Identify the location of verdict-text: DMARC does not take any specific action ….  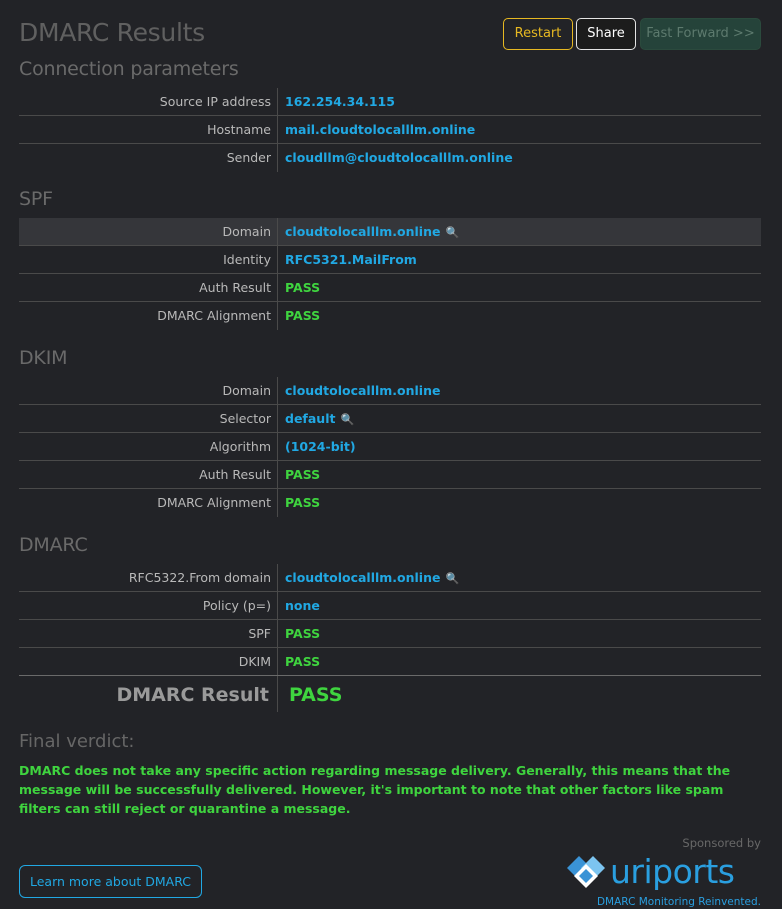
(375, 789).